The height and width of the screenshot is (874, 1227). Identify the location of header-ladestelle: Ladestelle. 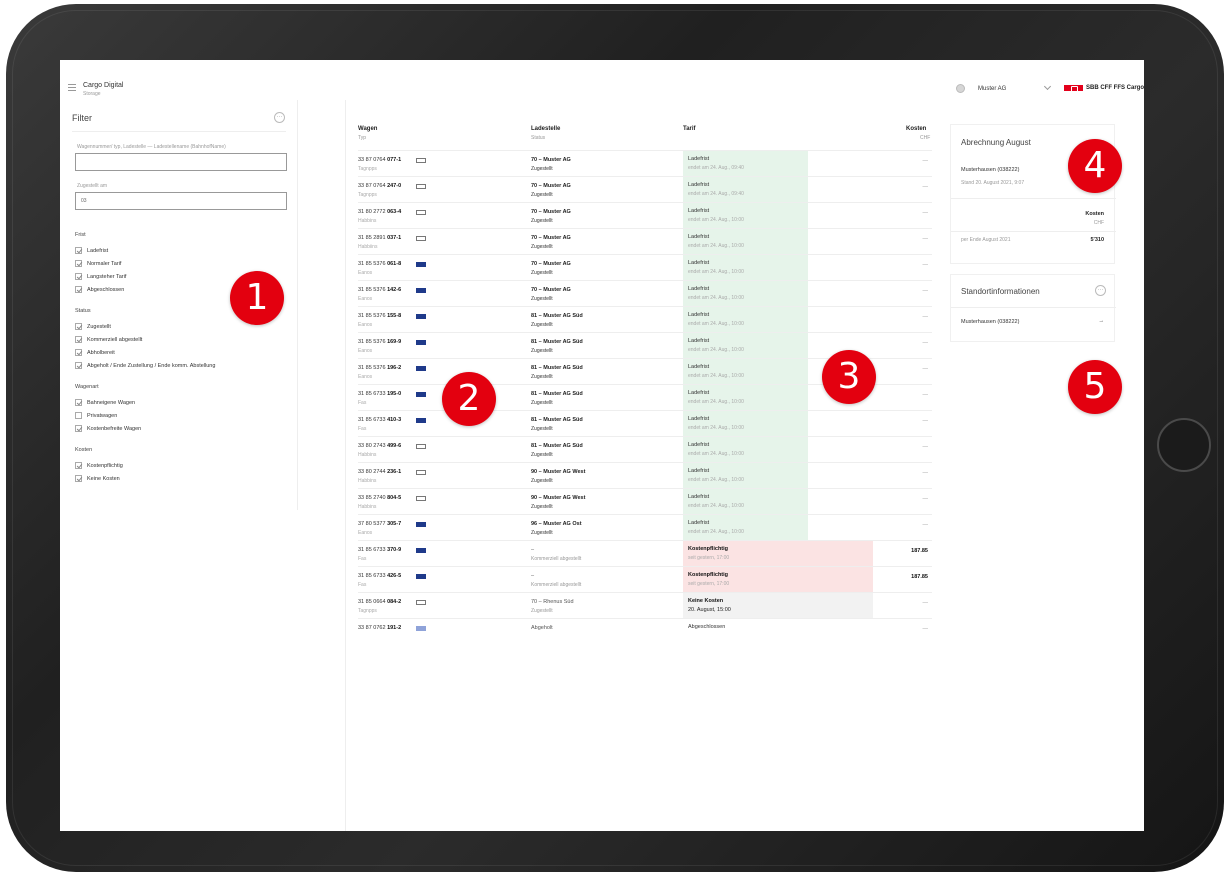
(545, 129).